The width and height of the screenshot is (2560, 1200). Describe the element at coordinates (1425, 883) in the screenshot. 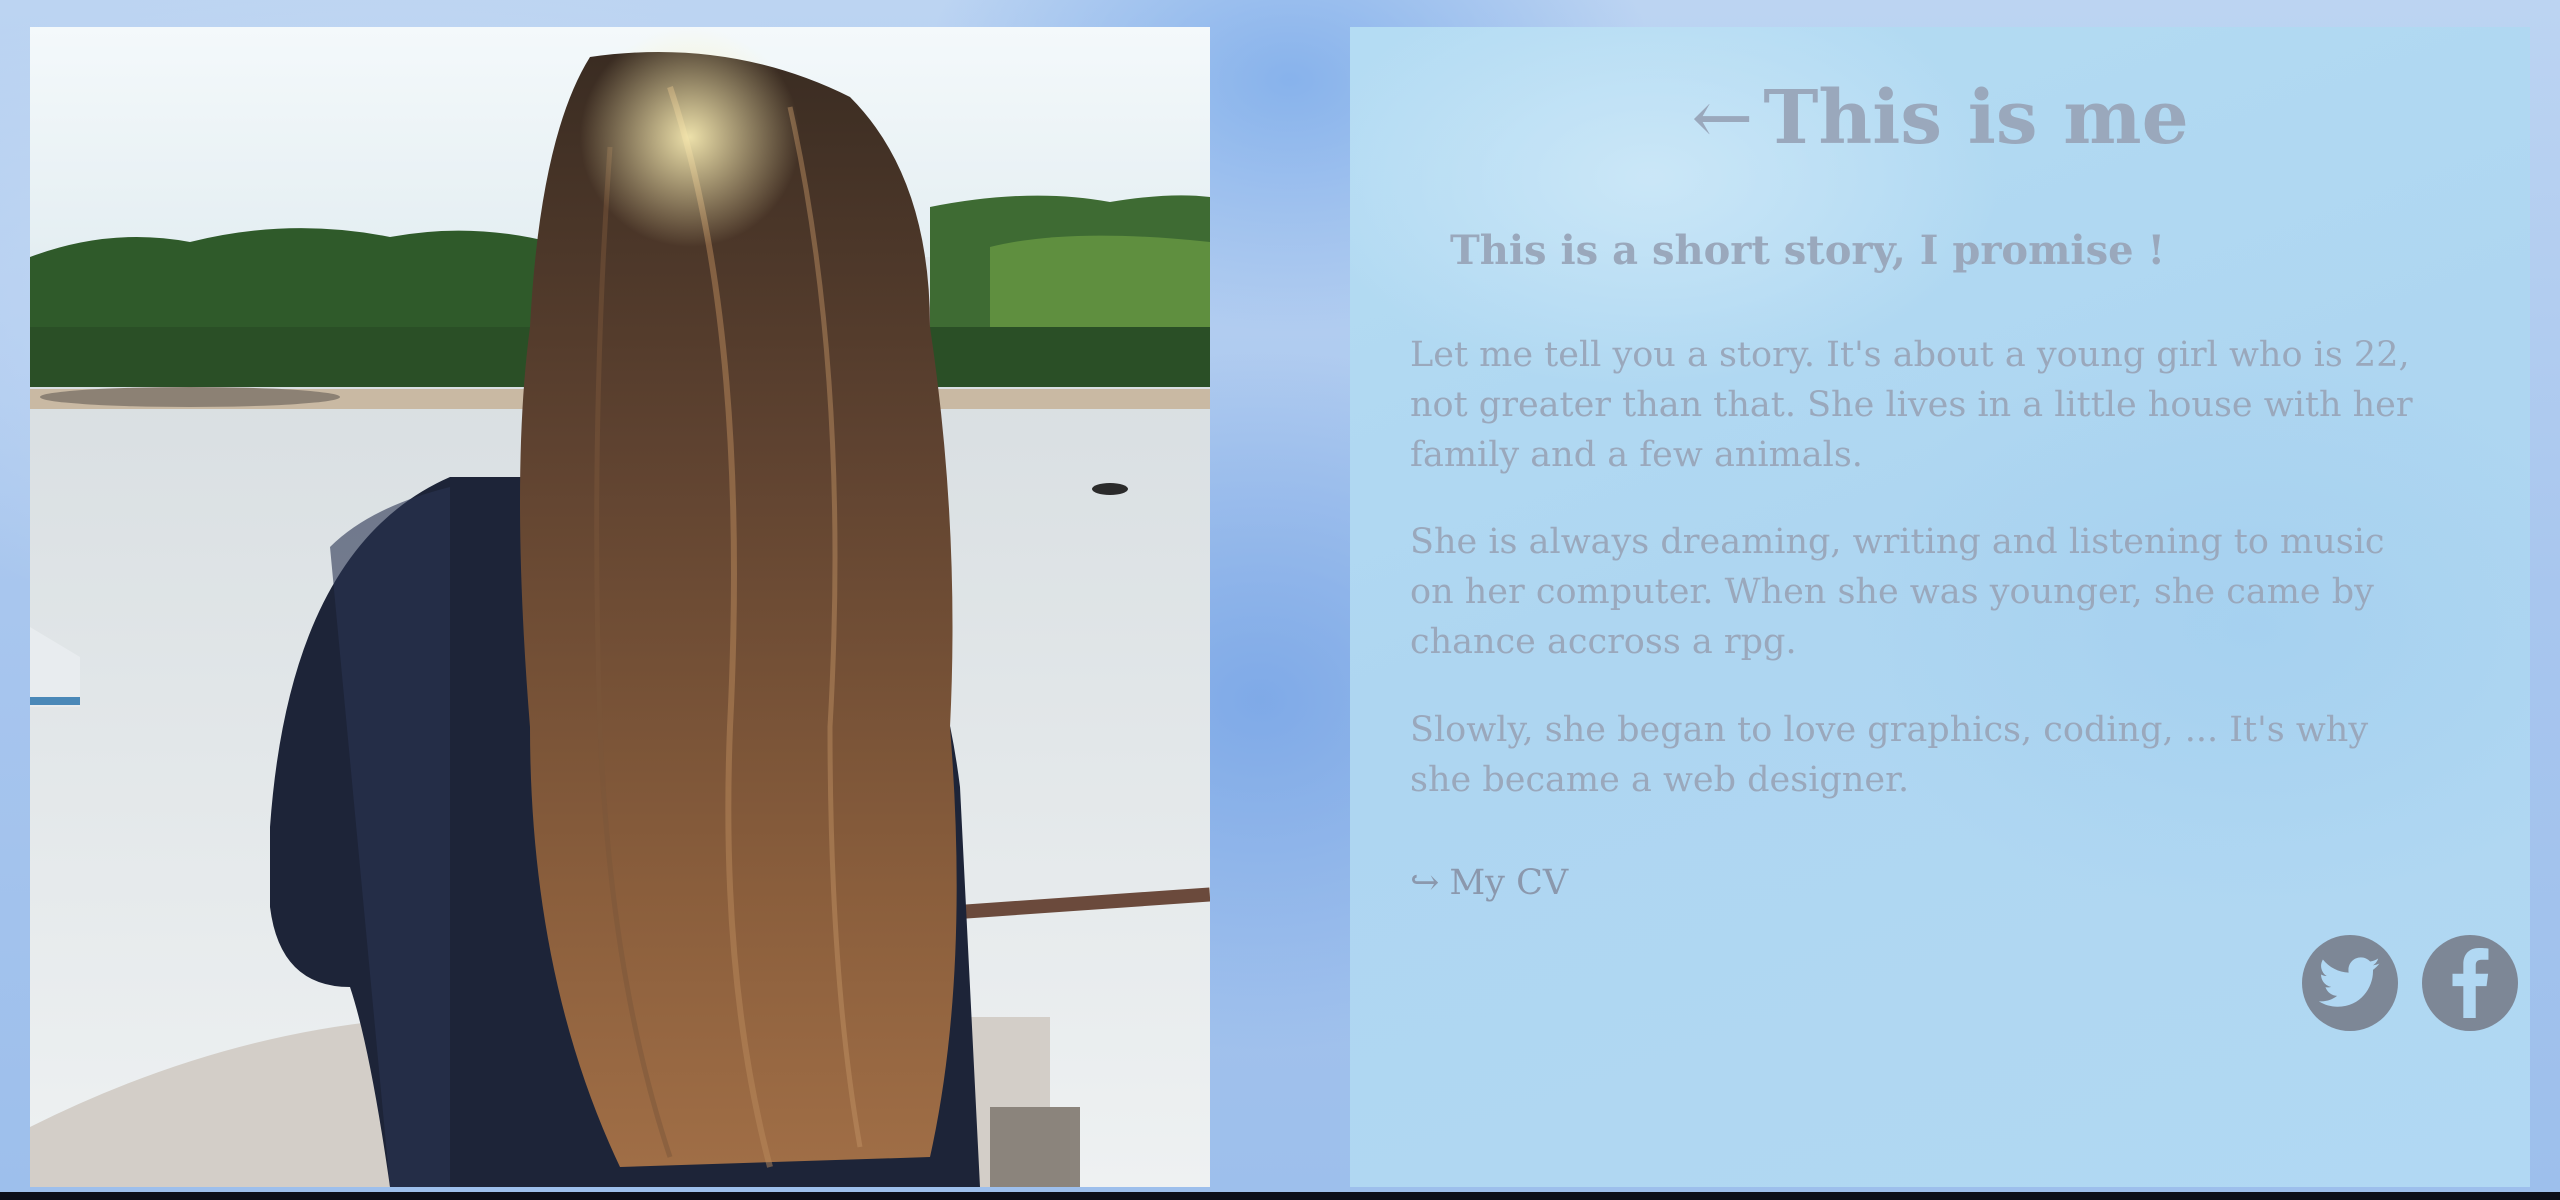

I see `redirect-arrow-icon: ↪` at that location.